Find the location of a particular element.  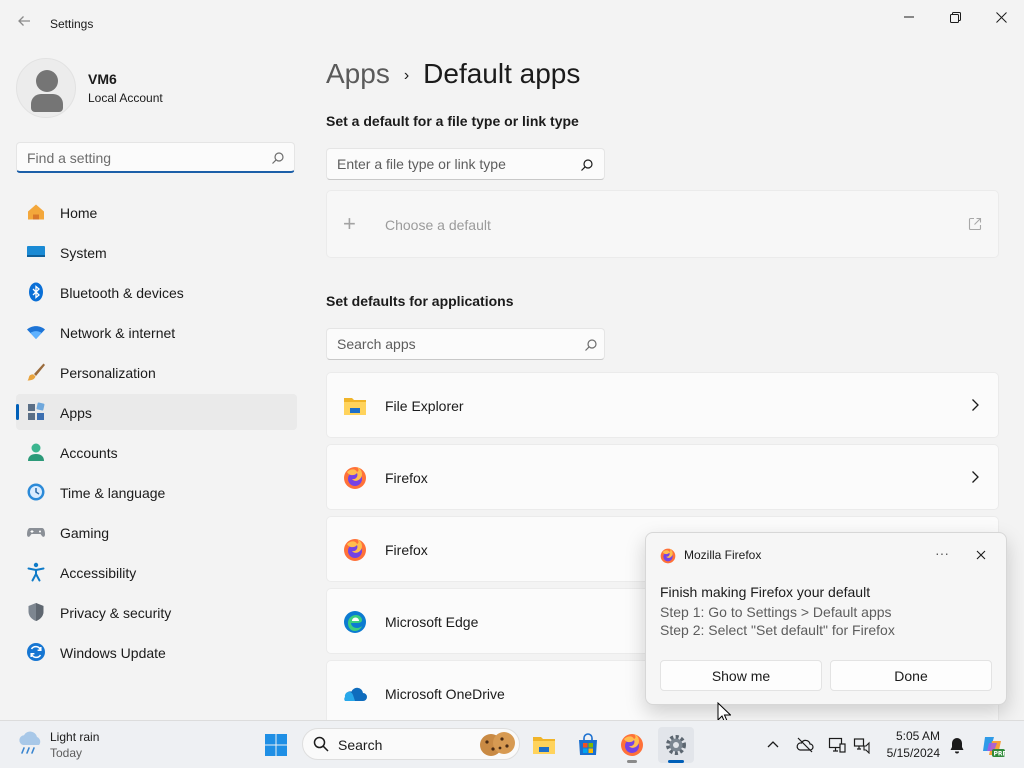

clock-time: 5:05 AM is located at coordinates (914, 736).